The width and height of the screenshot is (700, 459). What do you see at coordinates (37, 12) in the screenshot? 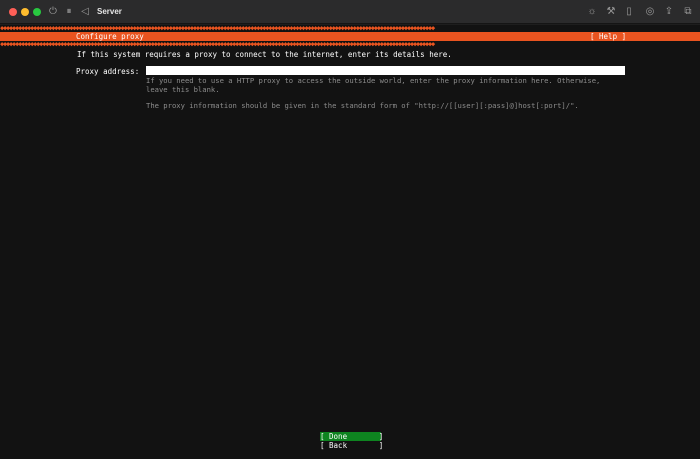
I see `zoom-window-button` at bounding box center [37, 12].